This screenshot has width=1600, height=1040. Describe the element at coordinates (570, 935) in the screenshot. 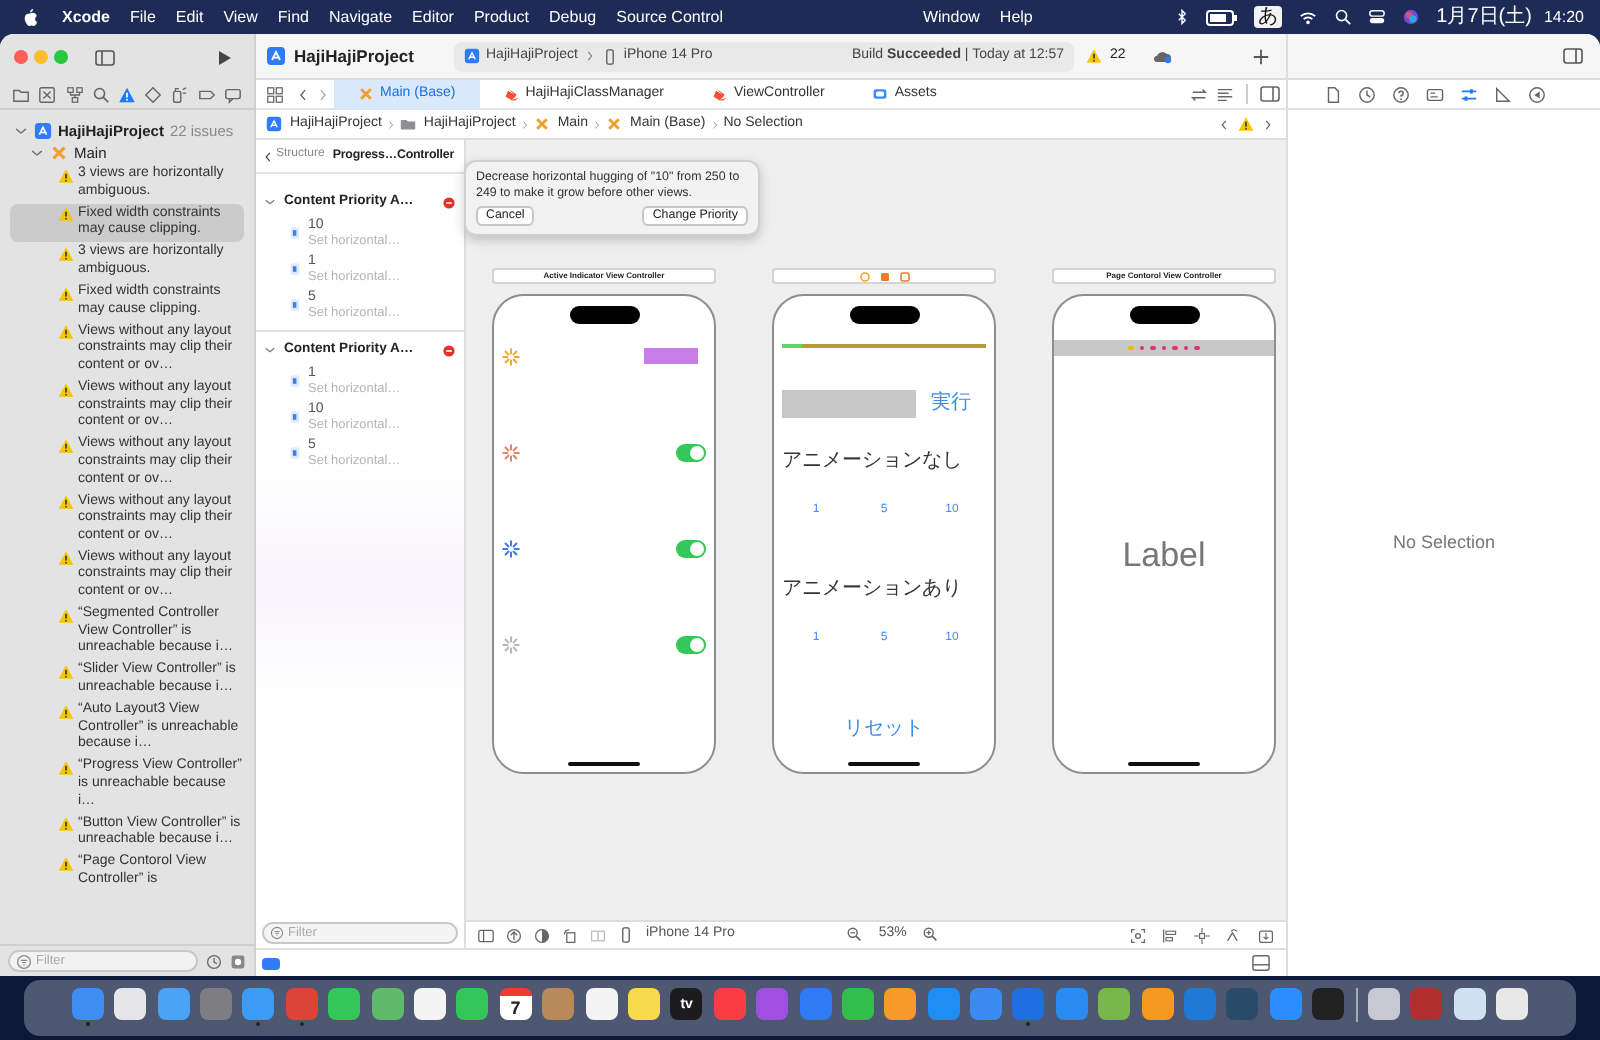

I see `rotate-icon` at that location.